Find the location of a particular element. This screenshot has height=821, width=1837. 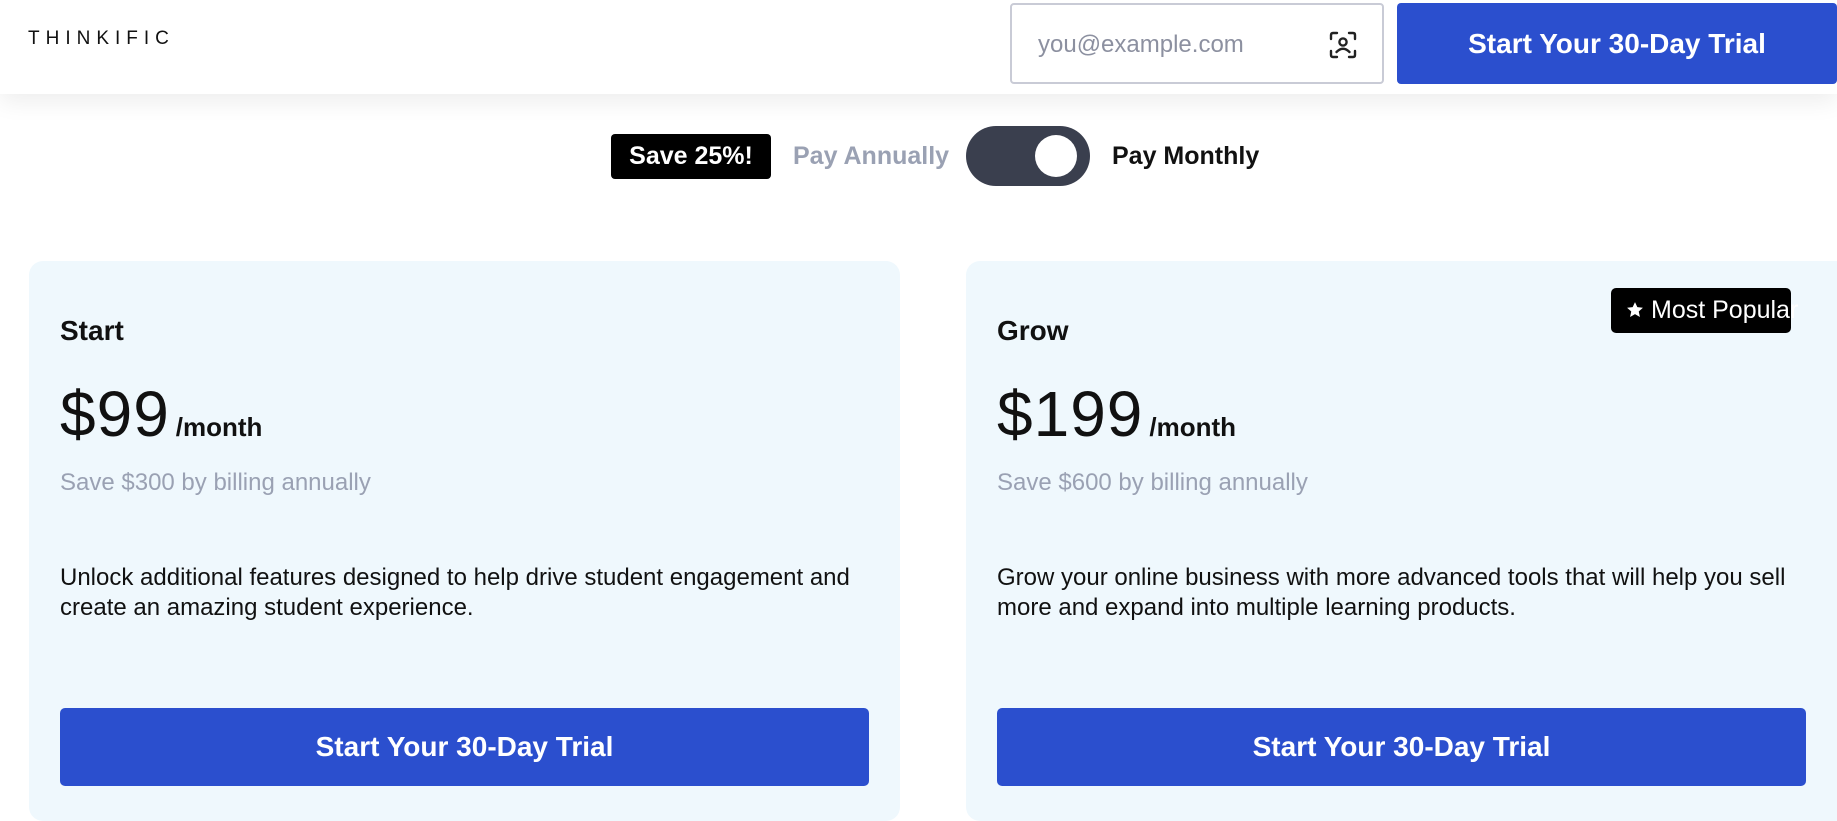

price-row: $99/month is located at coordinates (161, 414).